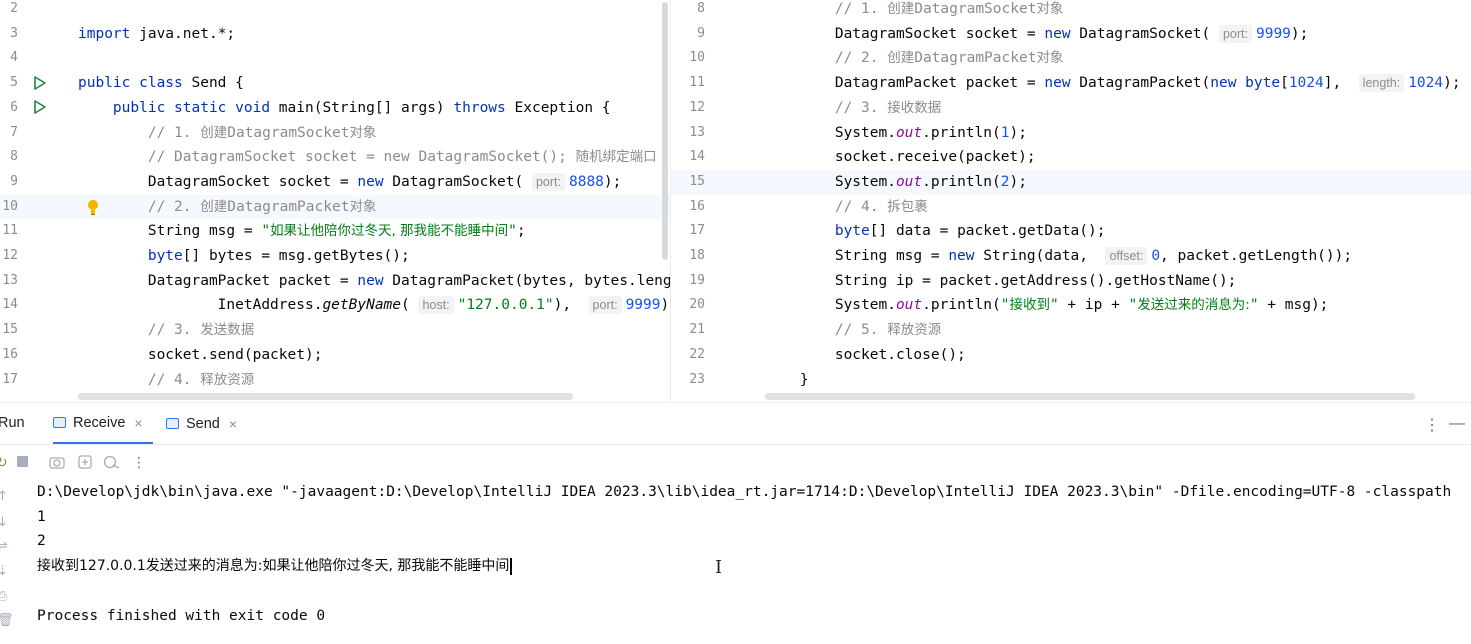  I want to click on code-comment: // 5. 释放资源, so click(853, 330).